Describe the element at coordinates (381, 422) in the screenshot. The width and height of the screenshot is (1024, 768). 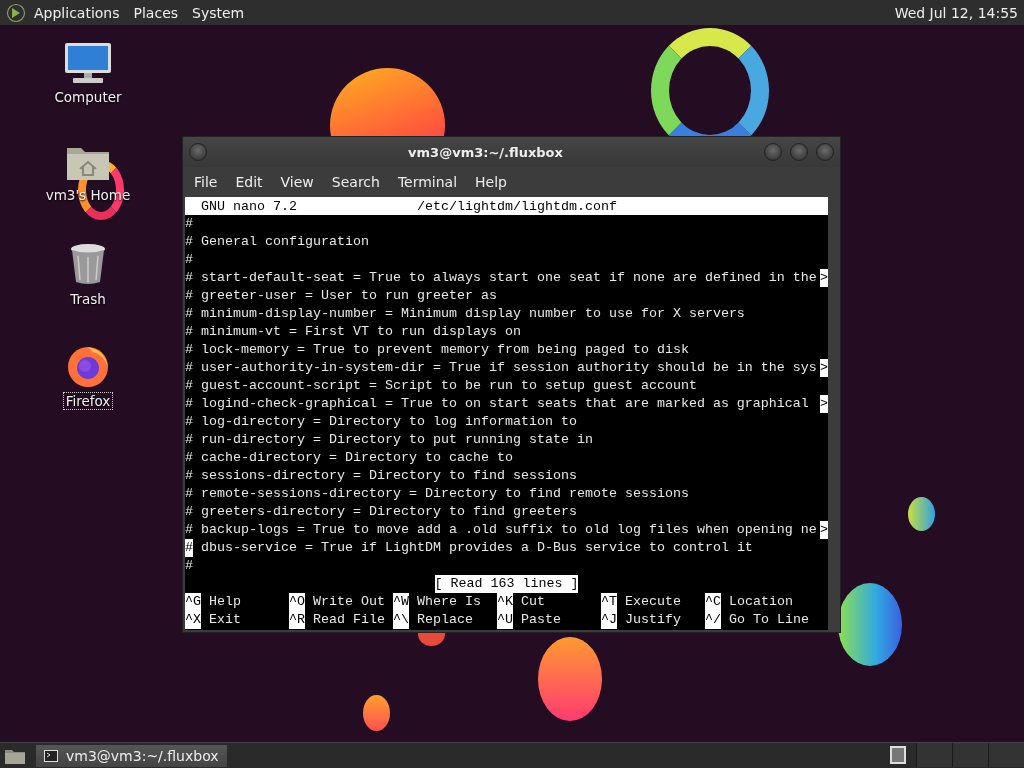
I see `config-line: # log-directory = Directory to log information to` at that location.